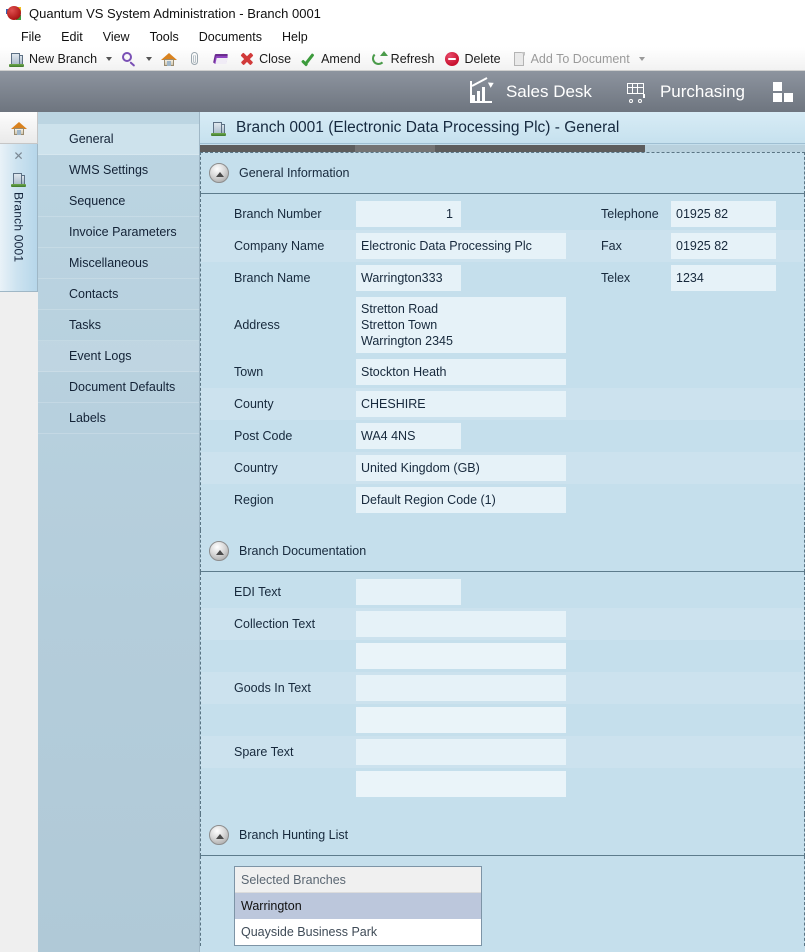 The width and height of the screenshot is (805, 952). What do you see at coordinates (461, 656) in the screenshot?
I see `collection-text-line2-field` at bounding box center [461, 656].